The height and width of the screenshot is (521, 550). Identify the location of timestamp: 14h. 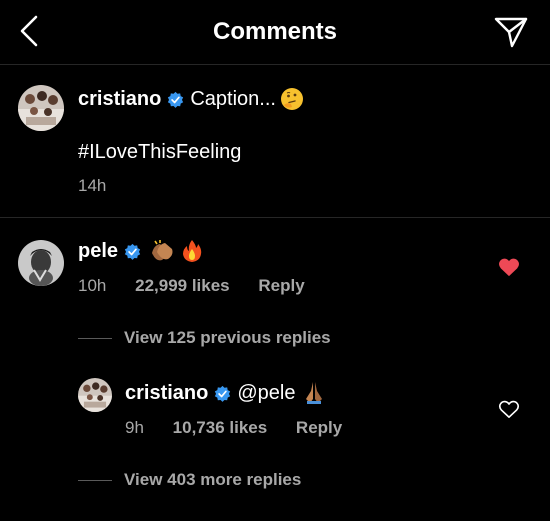
(92, 185).